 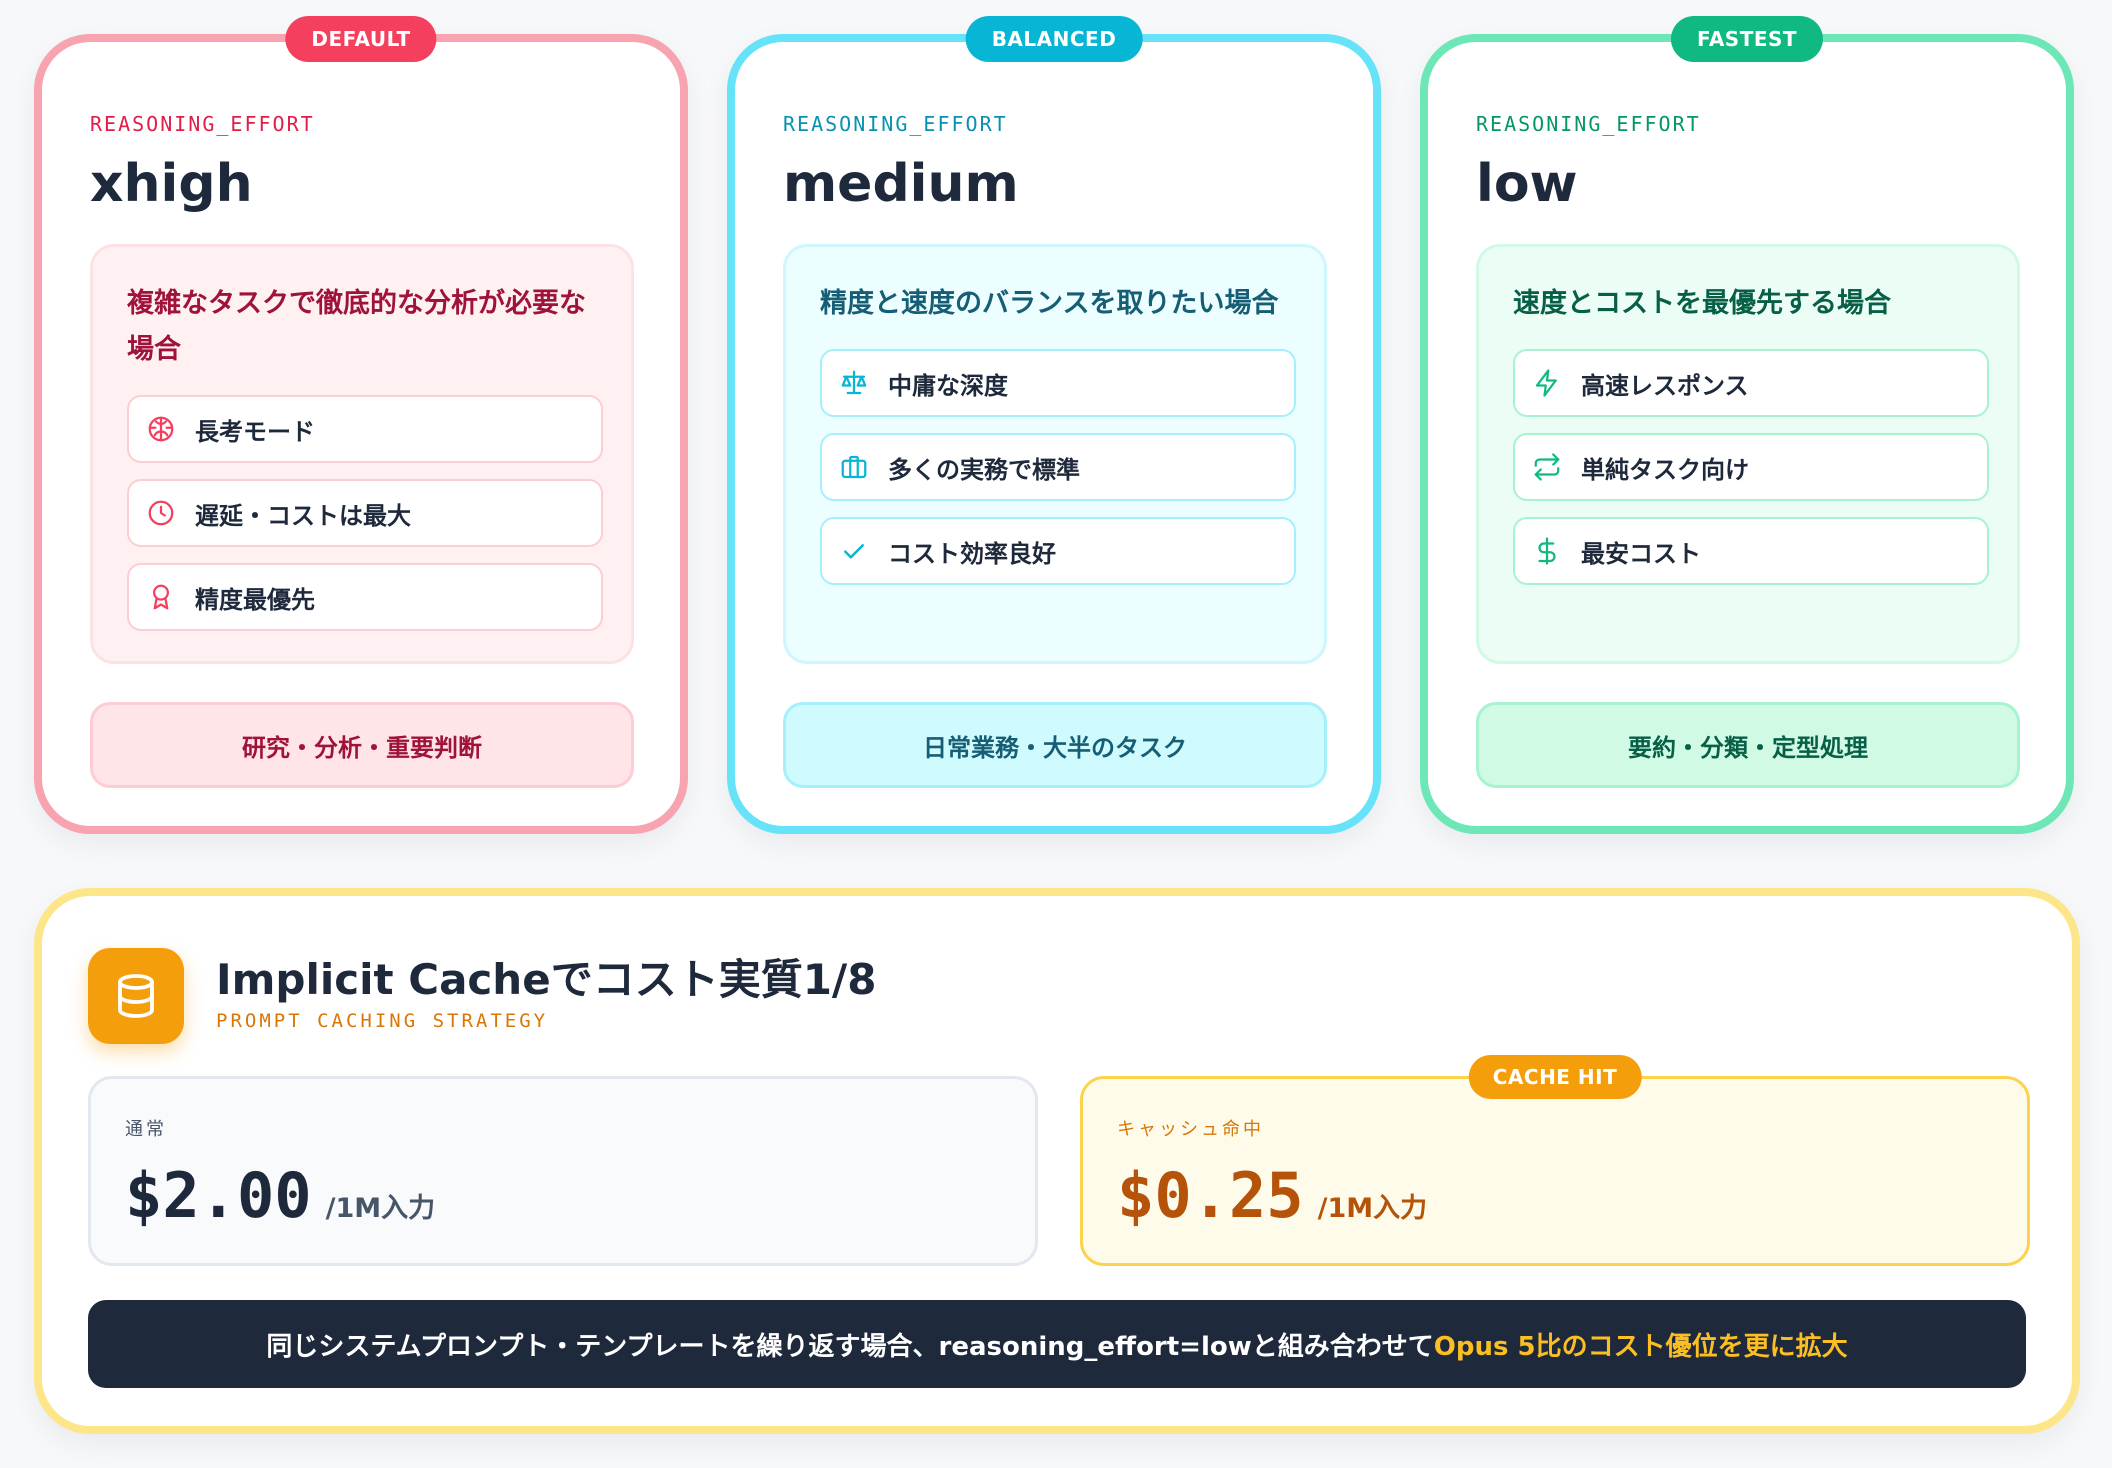 What do you see at coordinates (171, 184) in the screenshot?
I see `effort-level-title: xhigh` at bounding box center [171, 184].